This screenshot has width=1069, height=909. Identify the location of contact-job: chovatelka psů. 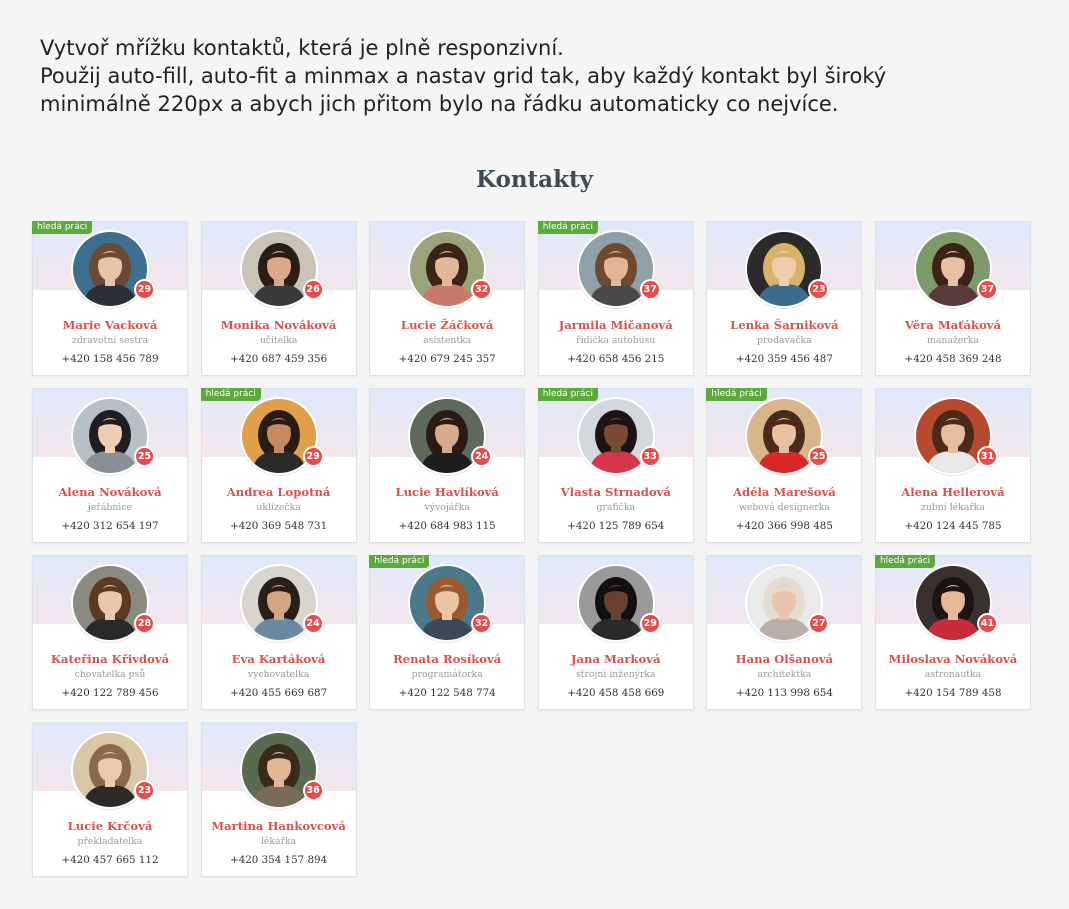
(110, 674).